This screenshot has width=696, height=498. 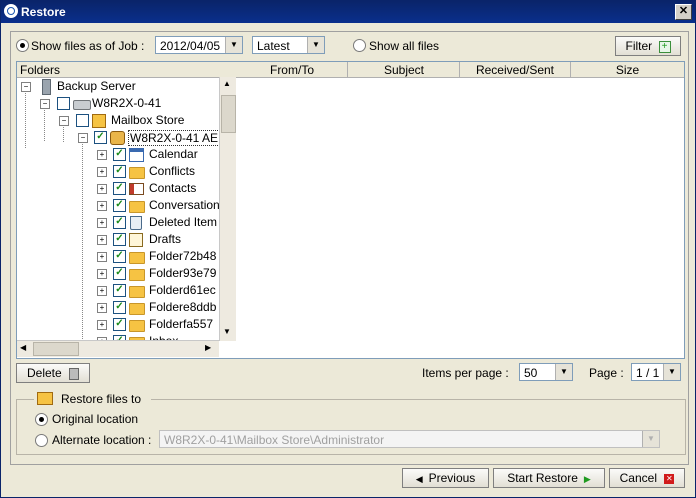 What do you see at coordinates (638, 478) in the screenshot?
I see `cancel-button-label: Cancel` at bounding box center [638, 478].